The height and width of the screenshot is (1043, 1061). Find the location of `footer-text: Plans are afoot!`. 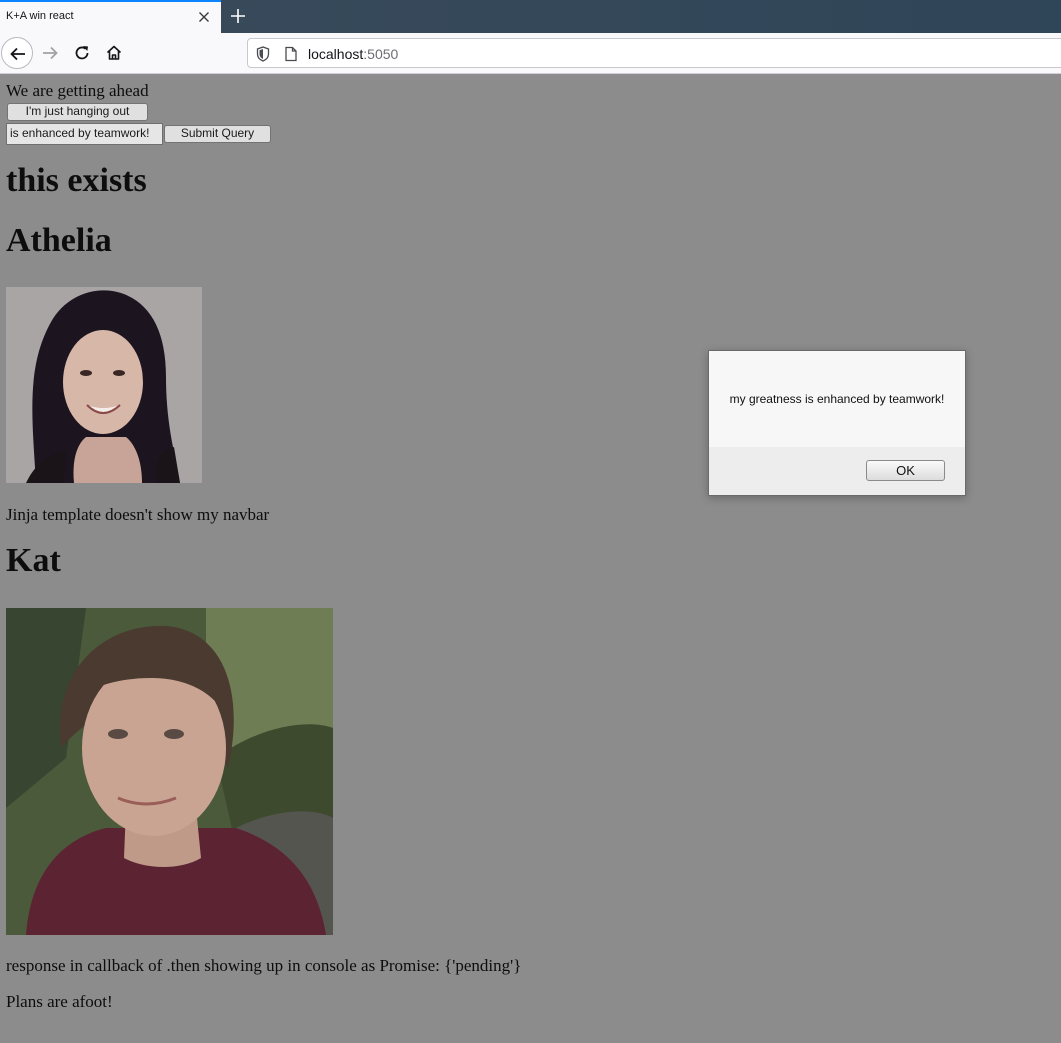

footer-text: Plans are afoot! is located at coordinates (59, 1001).